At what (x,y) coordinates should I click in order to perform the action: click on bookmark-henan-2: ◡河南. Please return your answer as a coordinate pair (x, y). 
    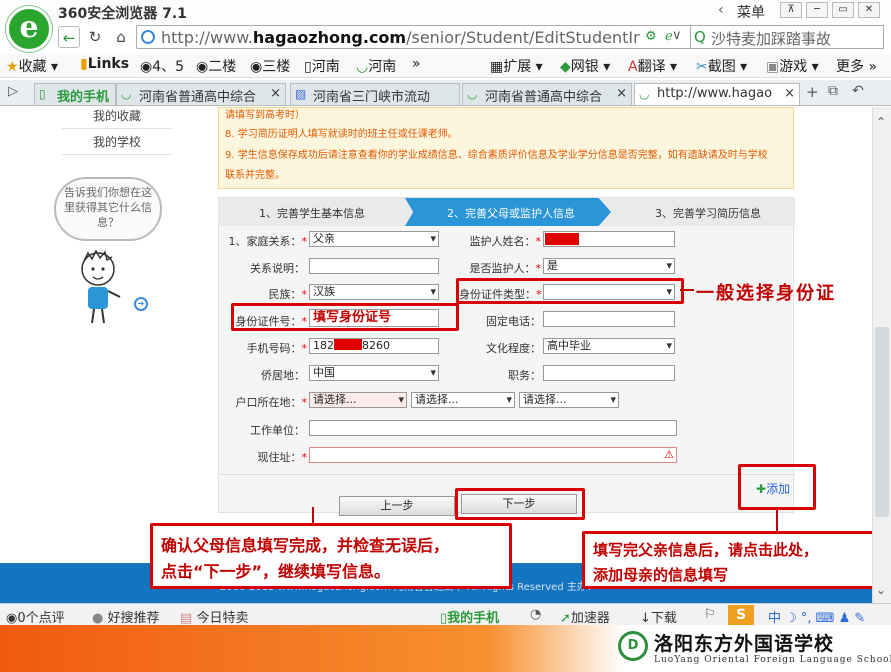
    Looking at the image, I should click on (376, 66).